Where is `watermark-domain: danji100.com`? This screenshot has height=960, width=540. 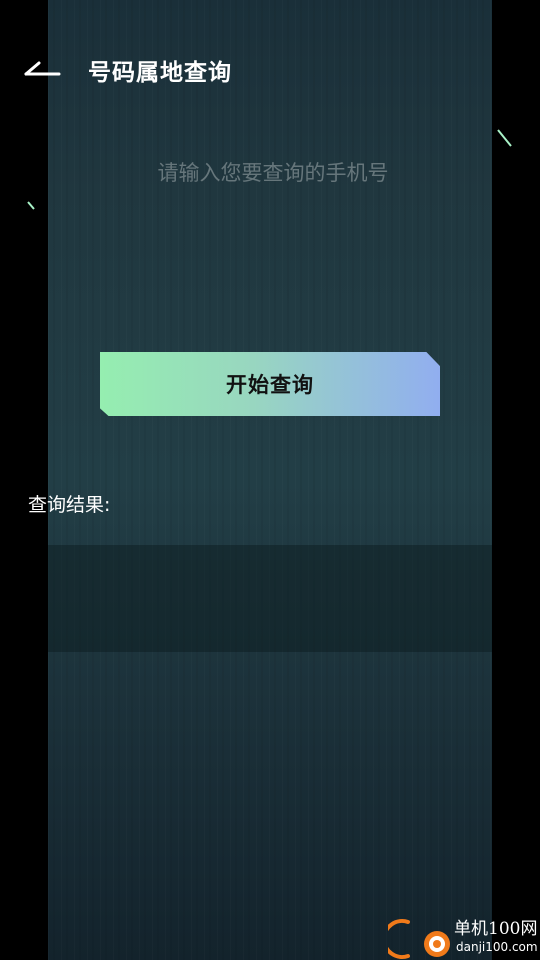 watermark-domain: danji100.com is located at coordinates (497, 947).